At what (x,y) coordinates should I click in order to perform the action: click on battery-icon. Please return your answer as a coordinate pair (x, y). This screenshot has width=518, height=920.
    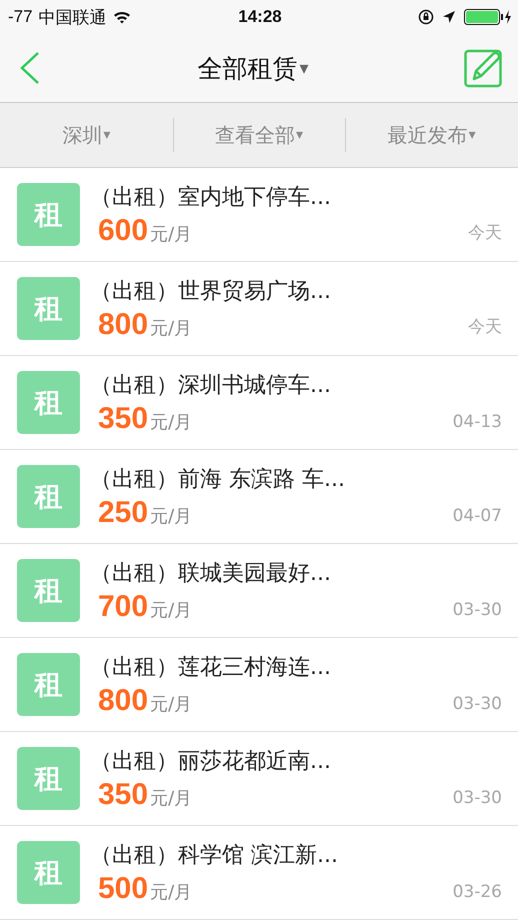
    Looking at the image, I should click on (488, 17).